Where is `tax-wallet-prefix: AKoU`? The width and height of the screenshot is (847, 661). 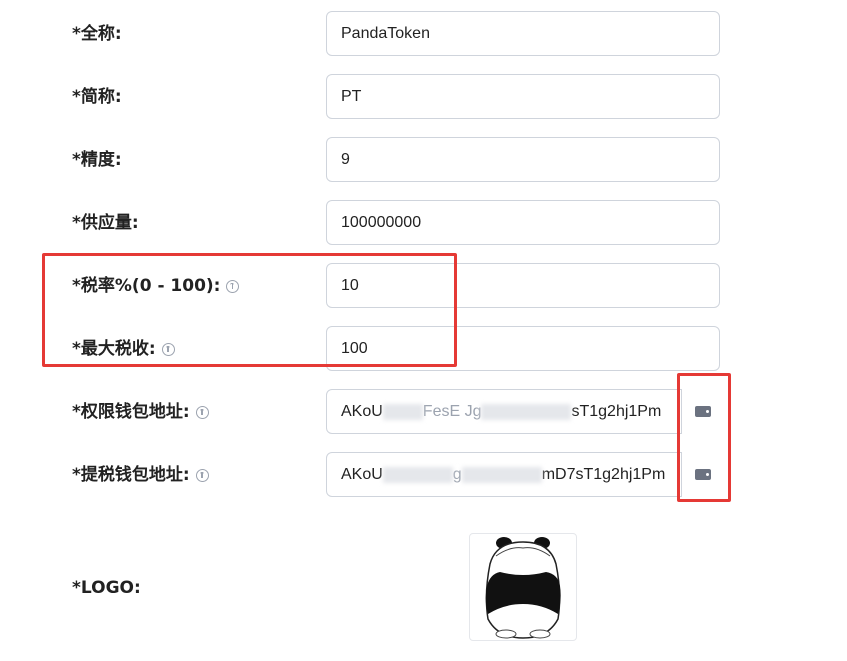 tax-wallet-prefix: AKoU is located at coordinates (362, 474).